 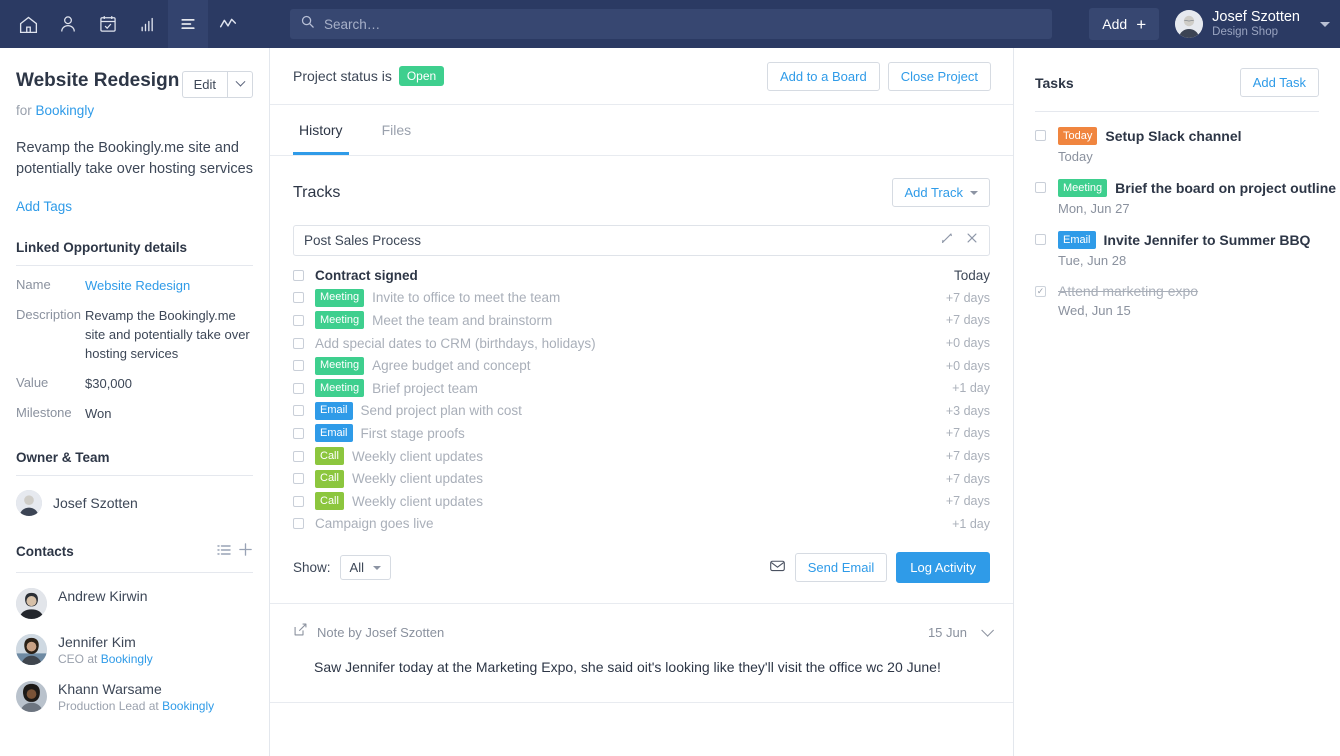 What do you see at coordinates (641, 524) in the screenshot?
I see `track-item: Campaign goes live +1 day` at bounding box center [641, 524].